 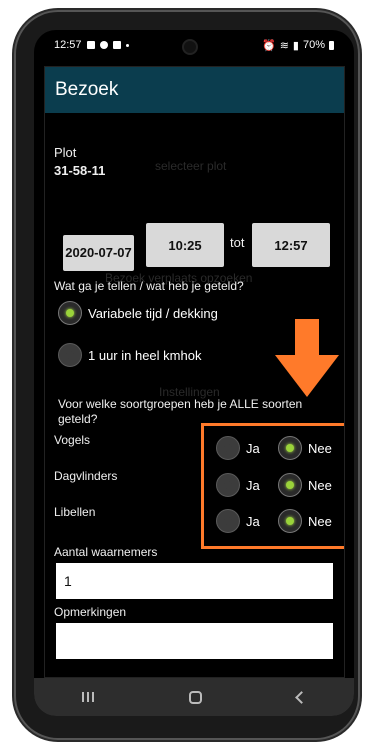 What do you see at coordinates (295, 45) in the screenshot?
I see `signal-icon: ▮` at bounding box center [295, 45].